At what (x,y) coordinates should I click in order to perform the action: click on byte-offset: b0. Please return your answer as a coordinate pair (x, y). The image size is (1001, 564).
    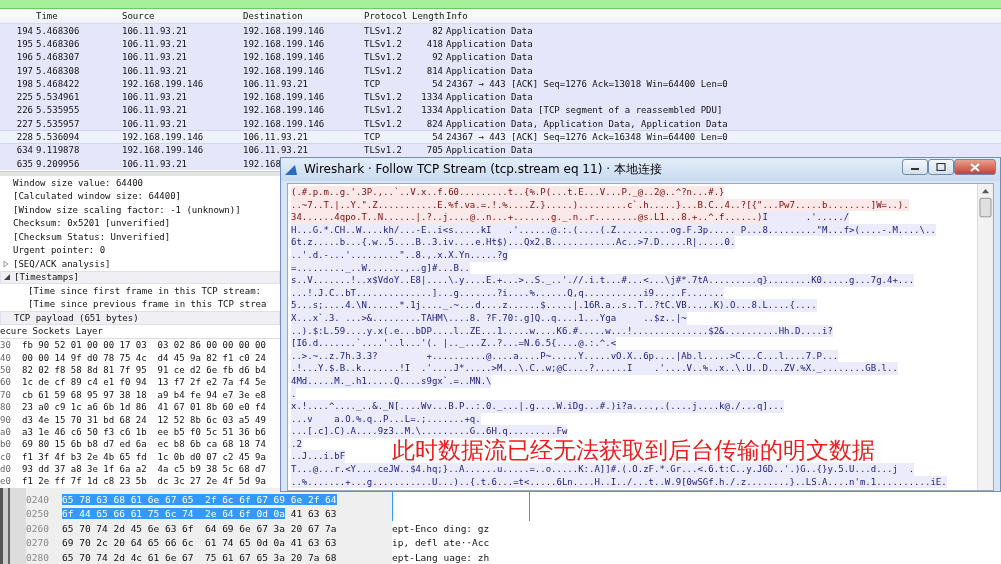
    Looking at the image, I should click on (6, 444).